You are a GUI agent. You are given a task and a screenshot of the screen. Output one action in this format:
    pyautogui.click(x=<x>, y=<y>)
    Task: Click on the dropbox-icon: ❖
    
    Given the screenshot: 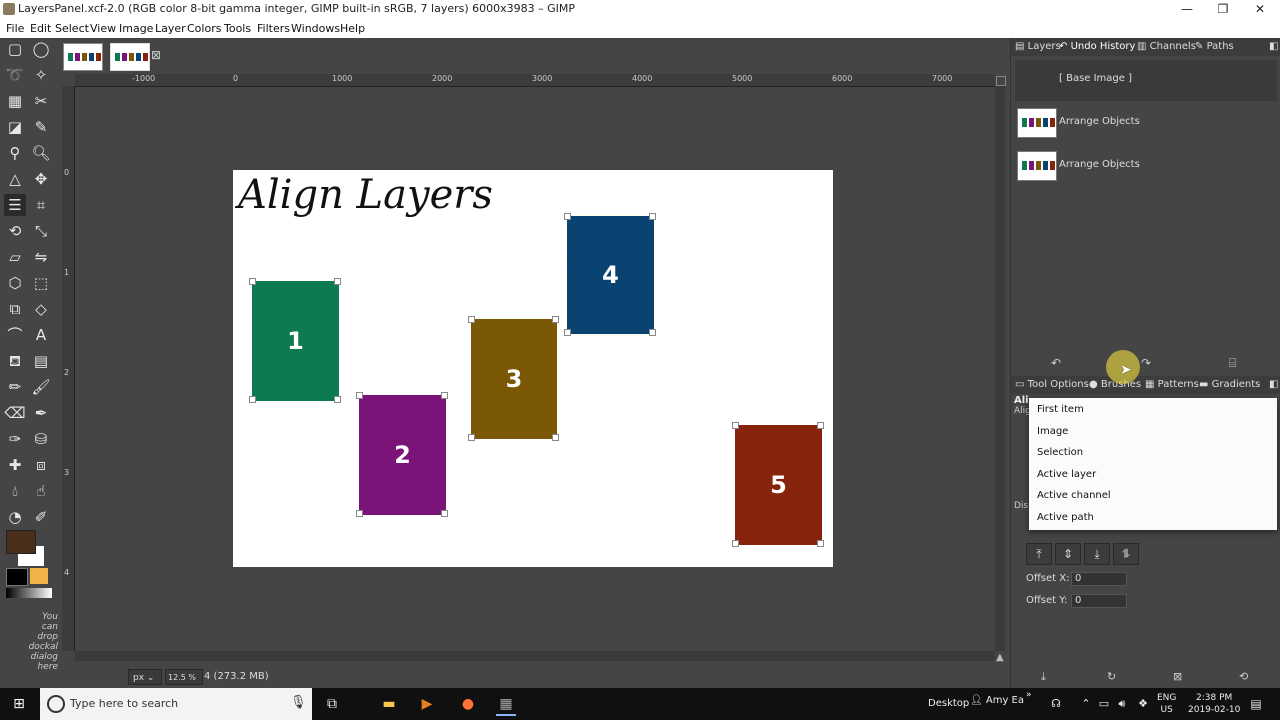 What is the action you would take?
    pyautogui.click(x=1143, y=704)
    